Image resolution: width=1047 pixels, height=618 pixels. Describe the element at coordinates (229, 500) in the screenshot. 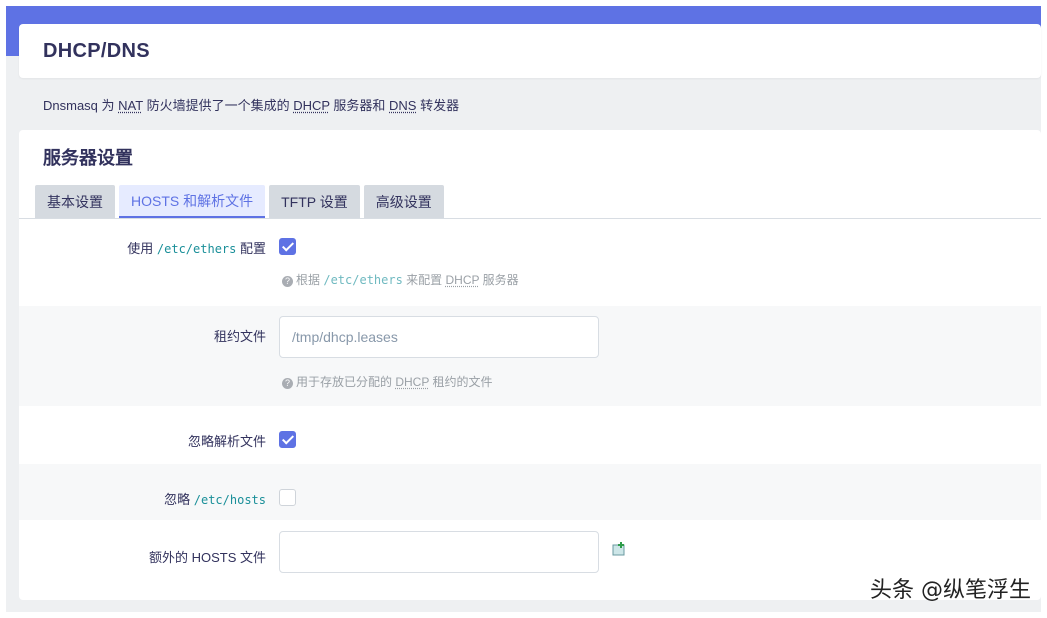

I see `ignore-hosts-label-code: /etc/hosts` at that location.